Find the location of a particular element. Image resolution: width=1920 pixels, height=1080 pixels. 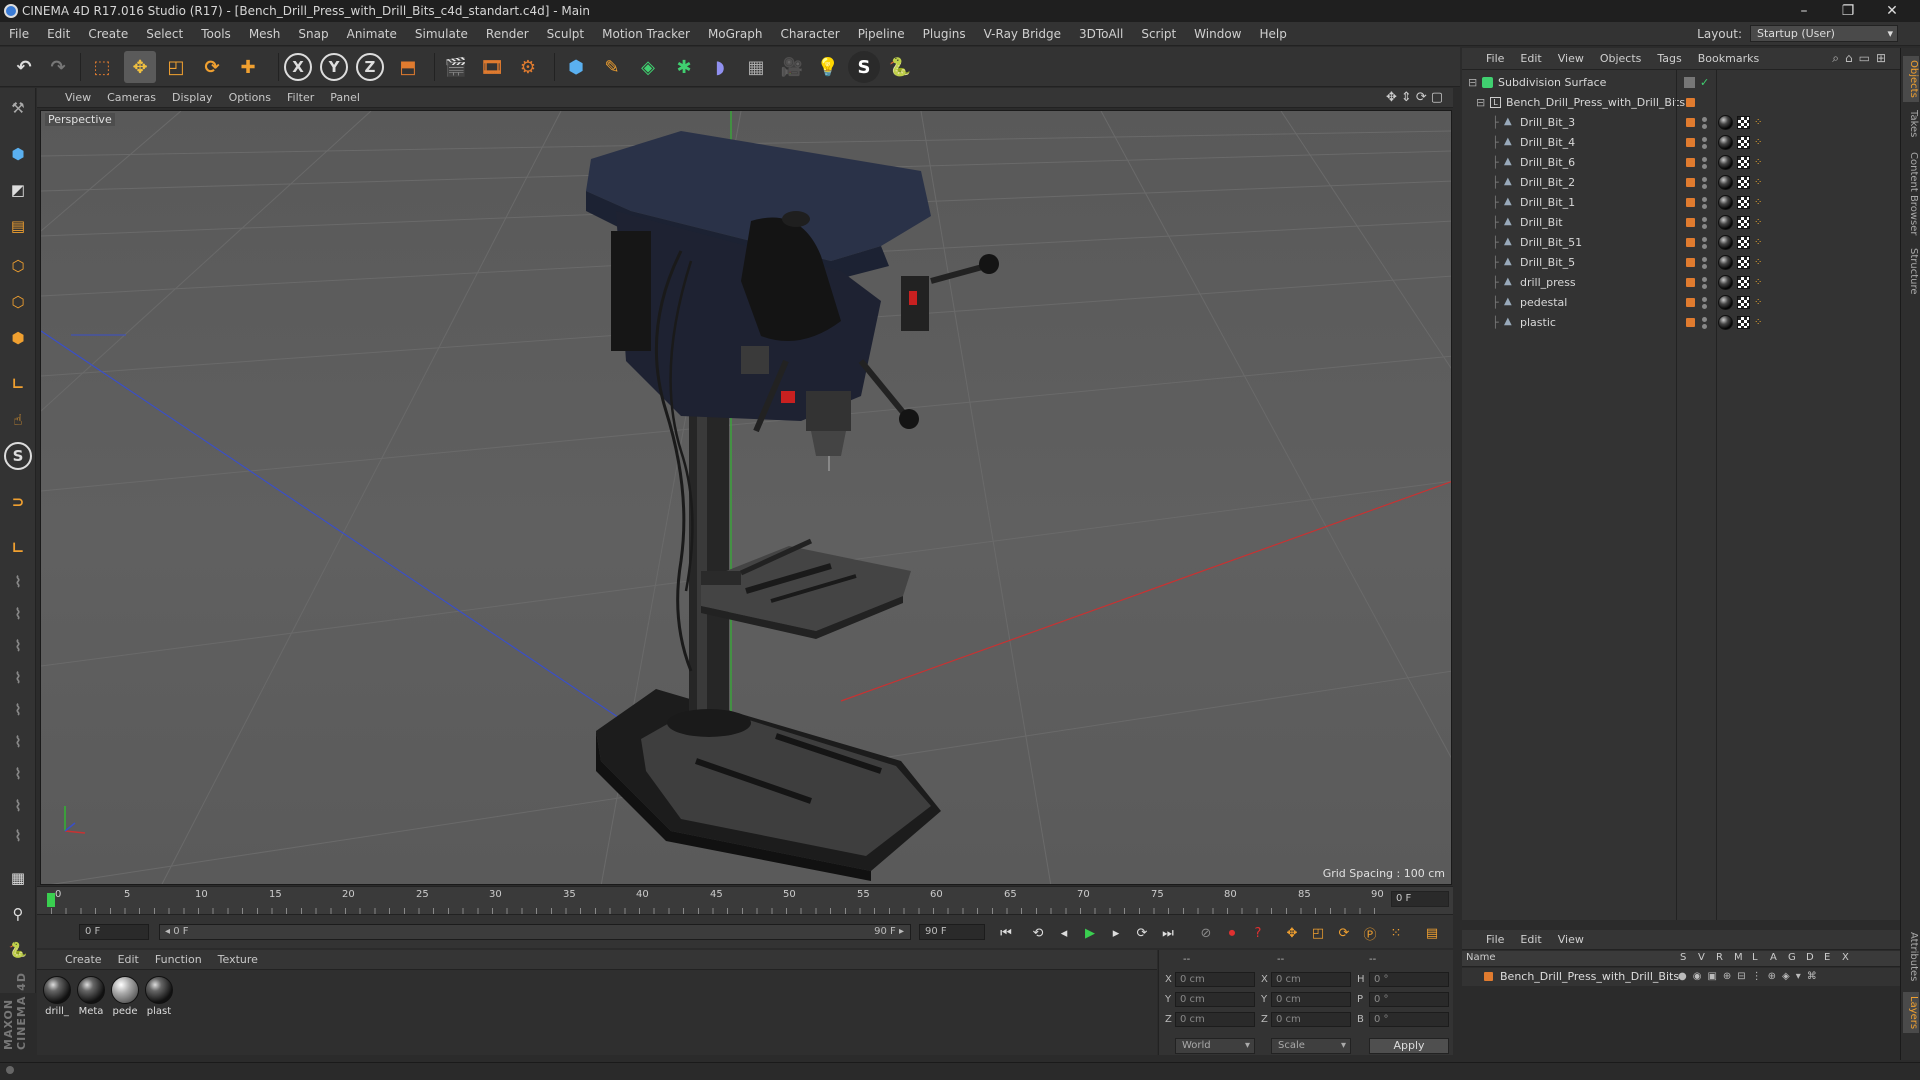

viewport-menu-view: View is located at coordinates (68, 97).